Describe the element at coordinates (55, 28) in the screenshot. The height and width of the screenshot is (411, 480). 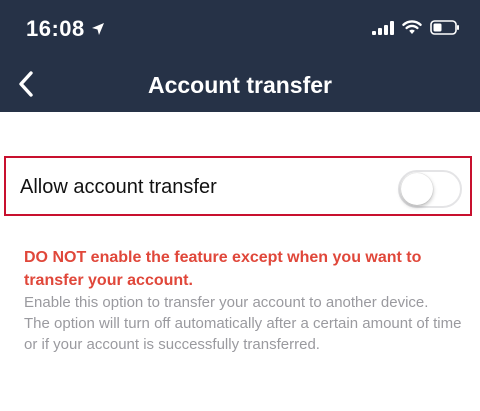
I see `status-time: 16:08` at that location.